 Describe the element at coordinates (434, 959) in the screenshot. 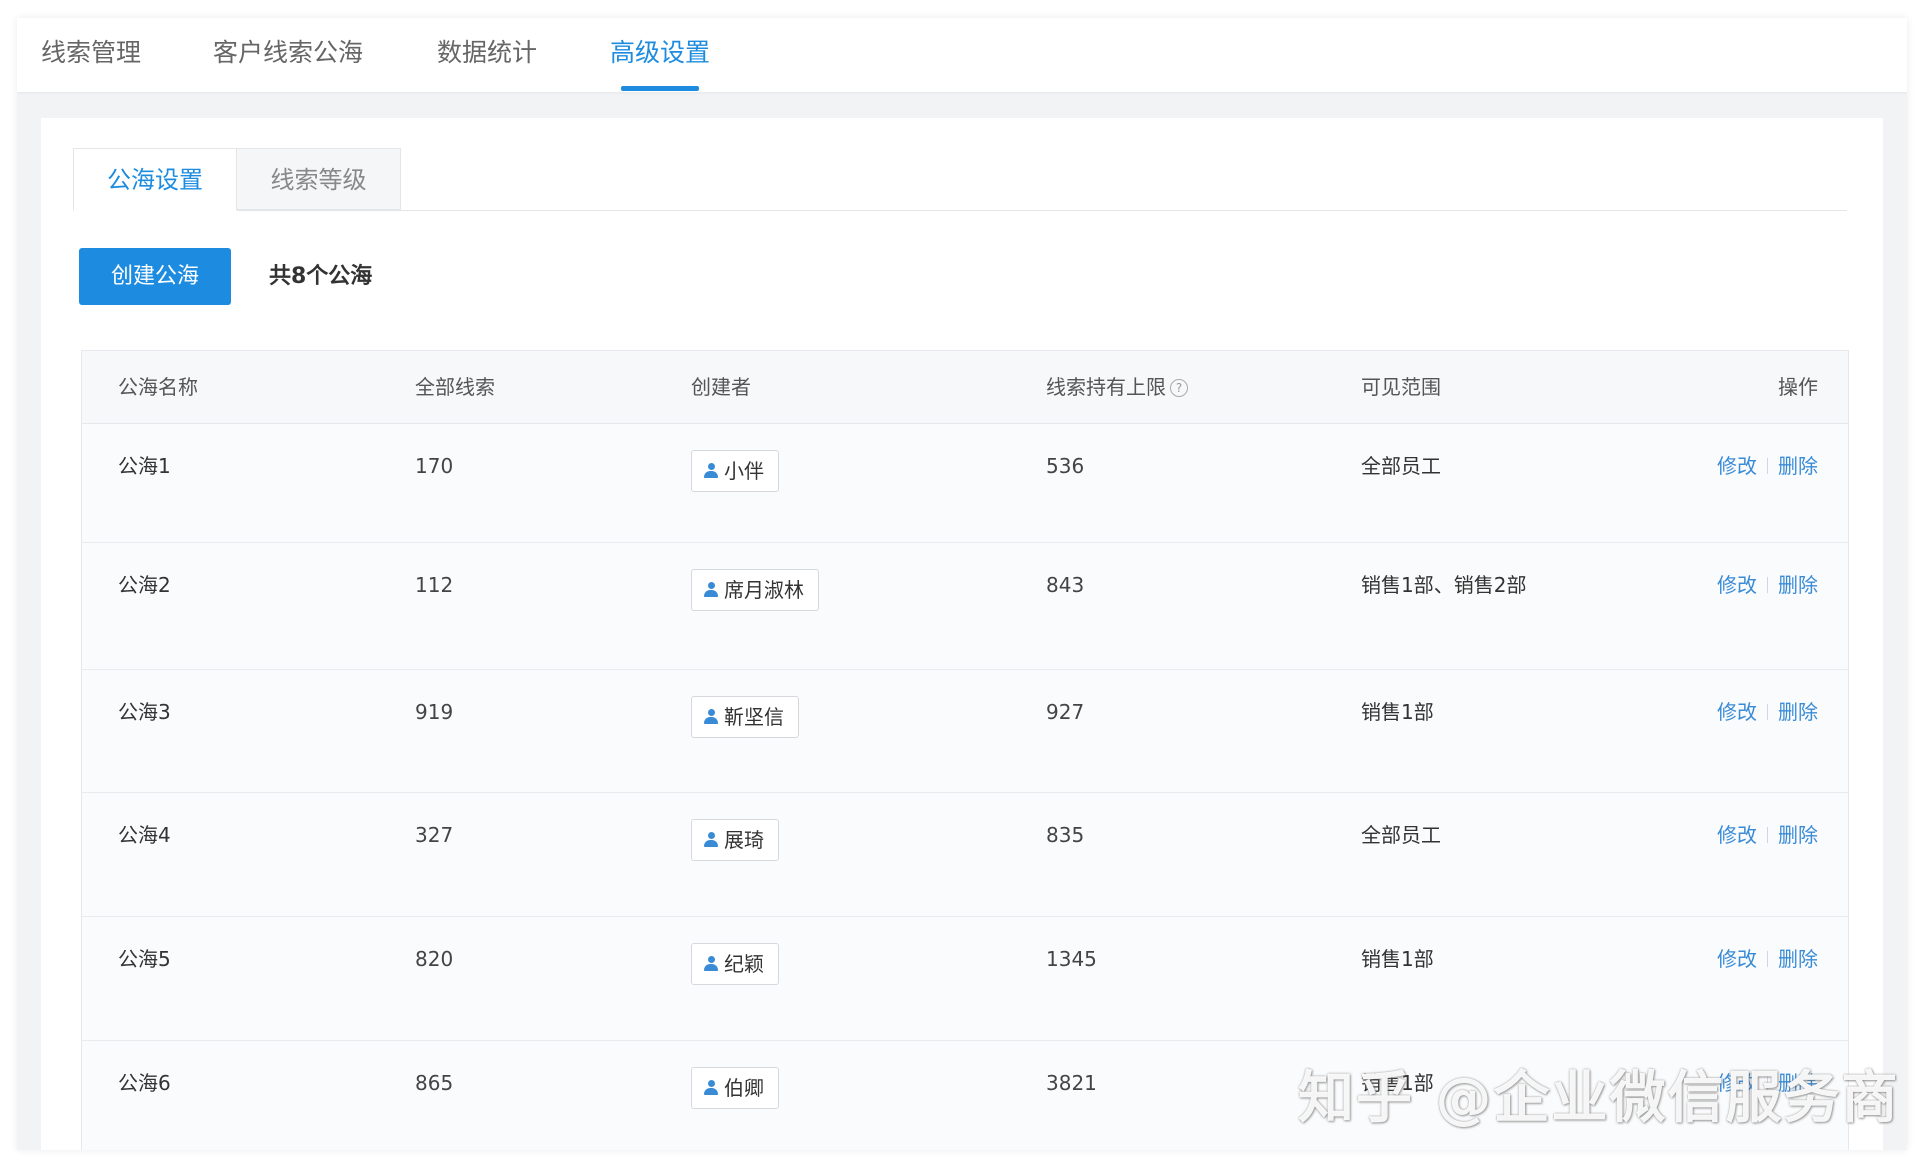

I see `total-leads: 820` at that location.